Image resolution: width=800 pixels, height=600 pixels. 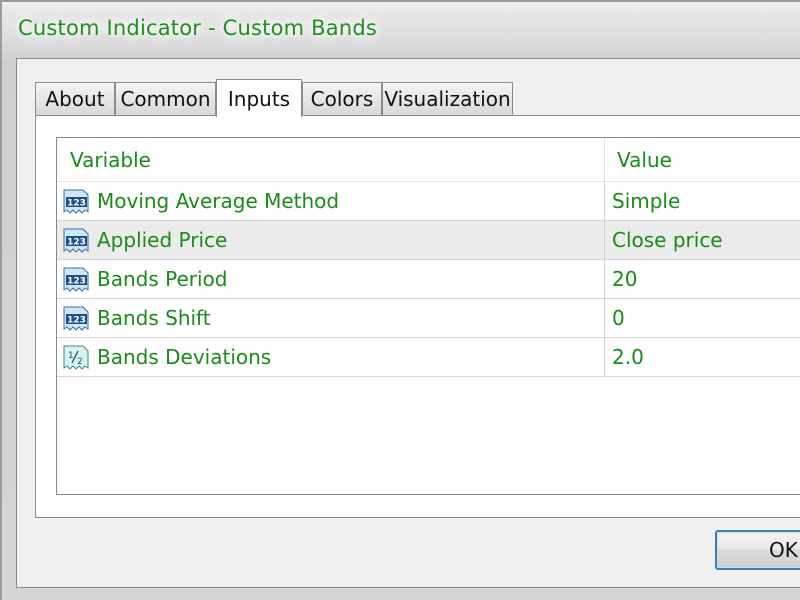 What do you see at coordinates (218, 201) in the screenshot?
I see `variable-name: Moving Average Method` at bounding box center [218, 201].